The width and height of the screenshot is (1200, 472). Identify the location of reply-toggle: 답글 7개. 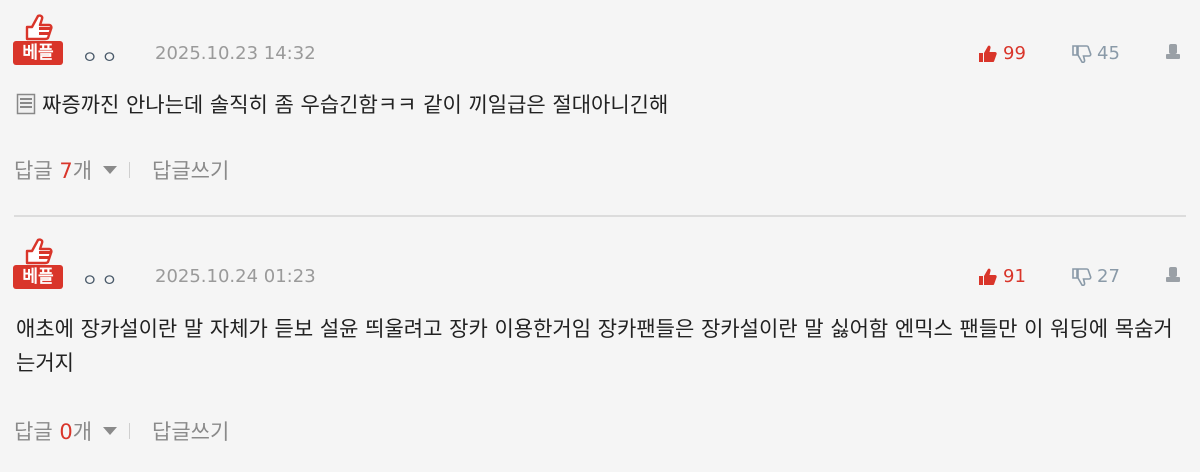
(53, 170).